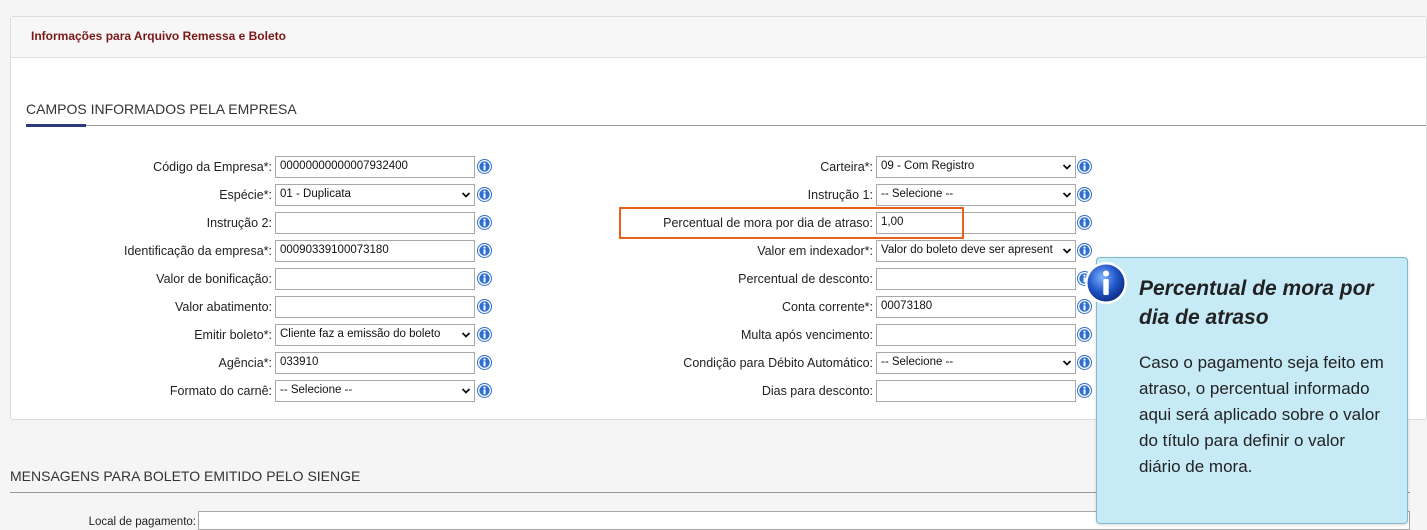 The width and height of the screenshot is (1427, 530). What do you see at coordinates (976, 391) in the screenshot?
I see `dias-para-desconto-input` at bounding box center [976, 391].